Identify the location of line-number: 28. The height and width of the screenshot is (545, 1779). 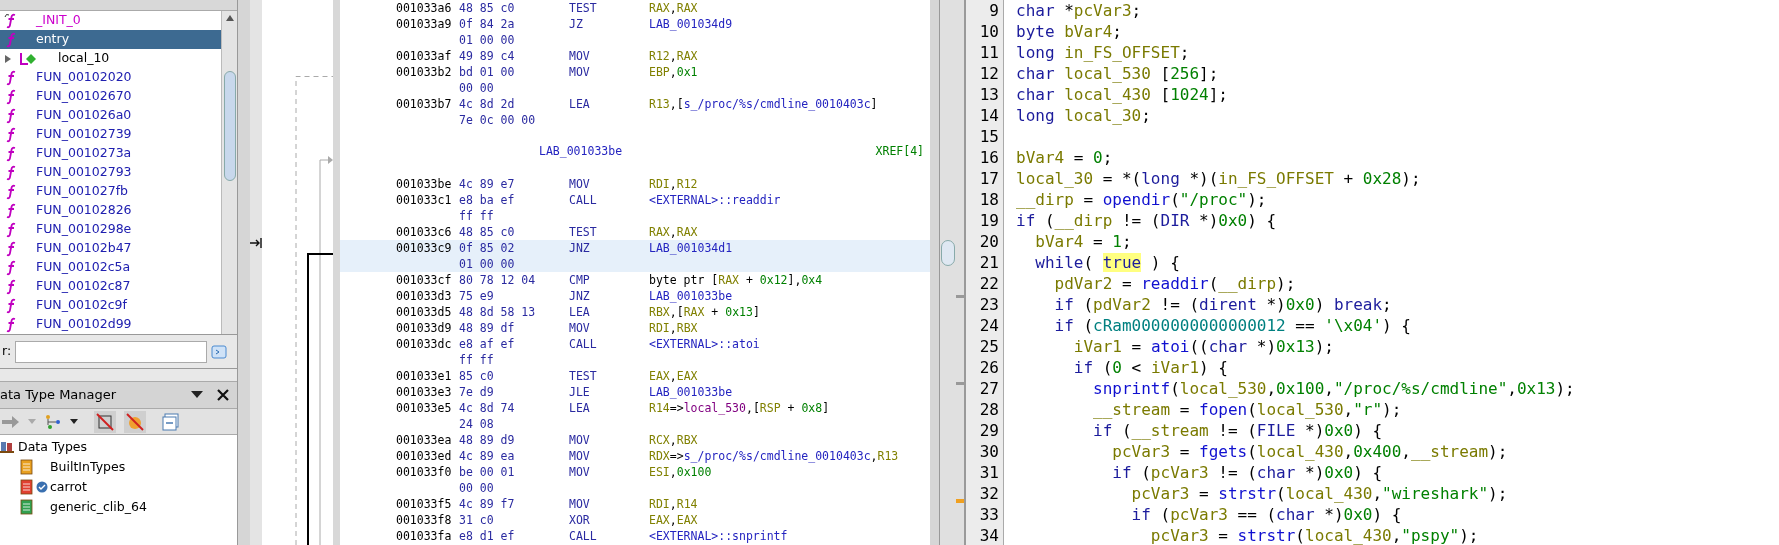
(989, 409).